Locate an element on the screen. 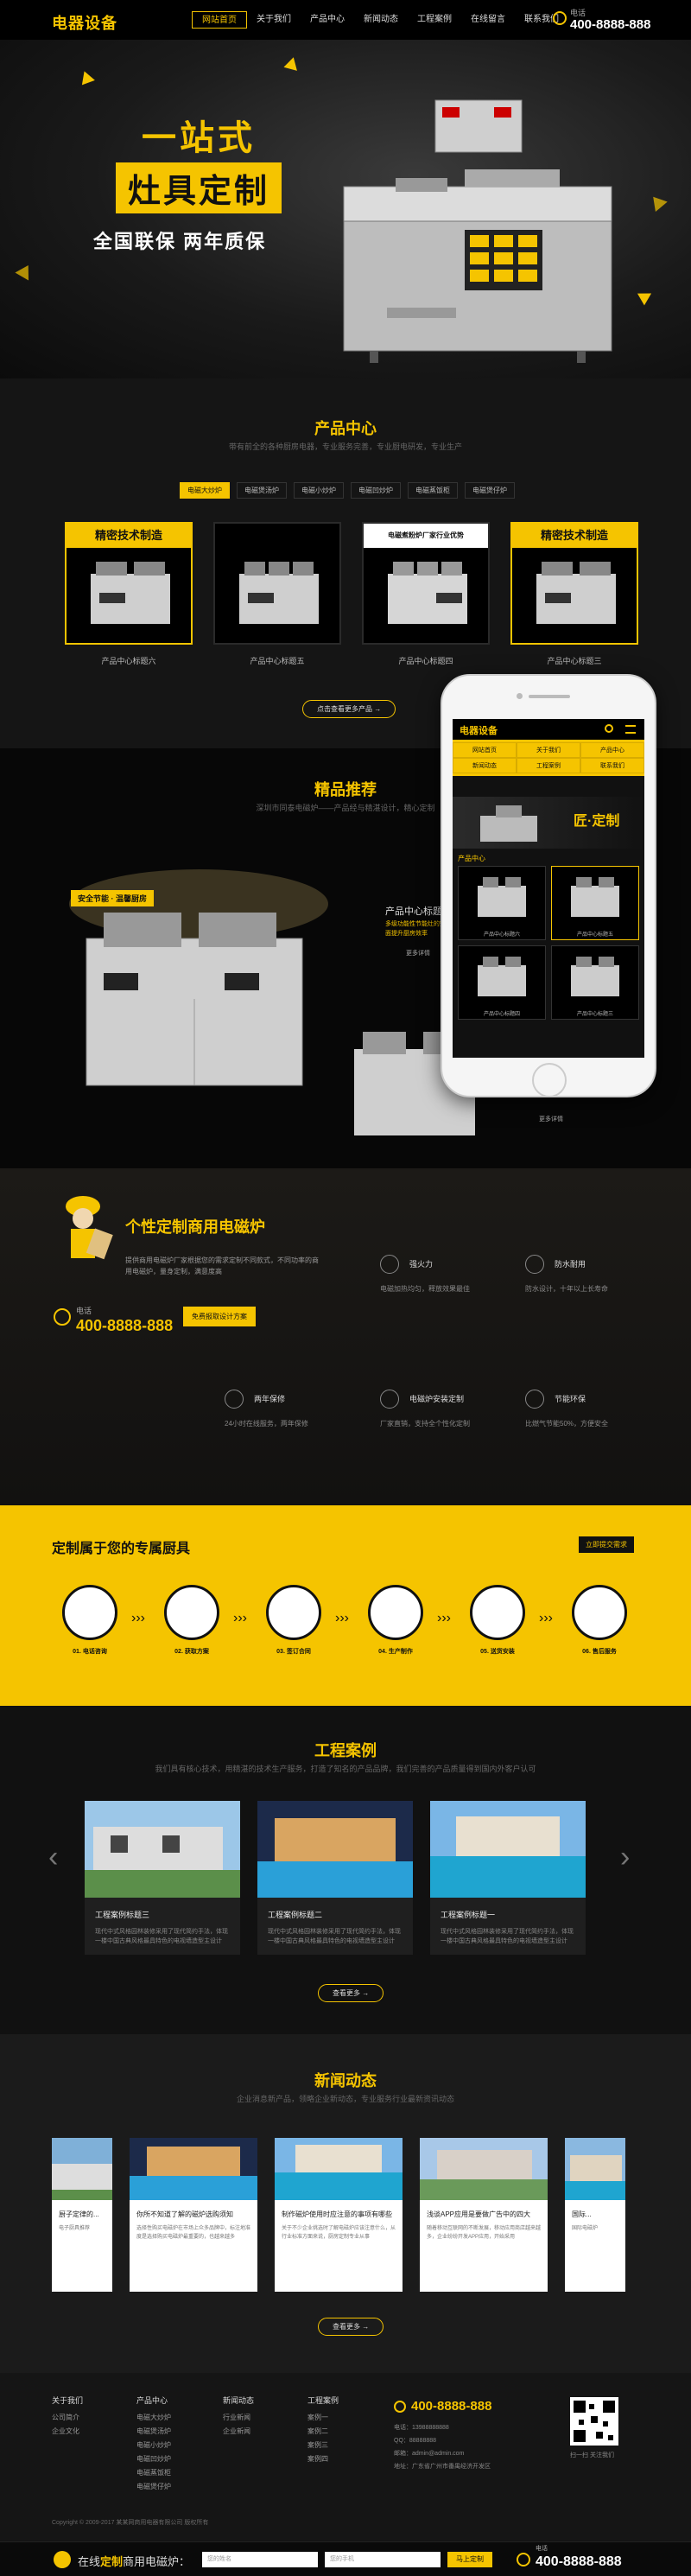  banner-title-line1: 一站式 is located at coordinates (199, 138).